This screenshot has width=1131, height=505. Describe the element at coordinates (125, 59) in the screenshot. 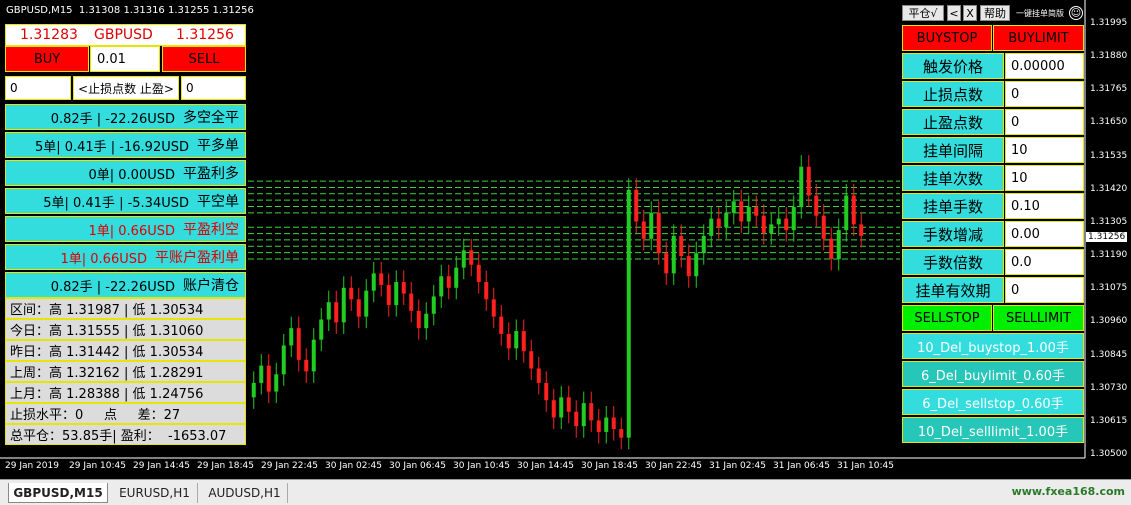

I see `lot-size-input: 0.01` at that location.